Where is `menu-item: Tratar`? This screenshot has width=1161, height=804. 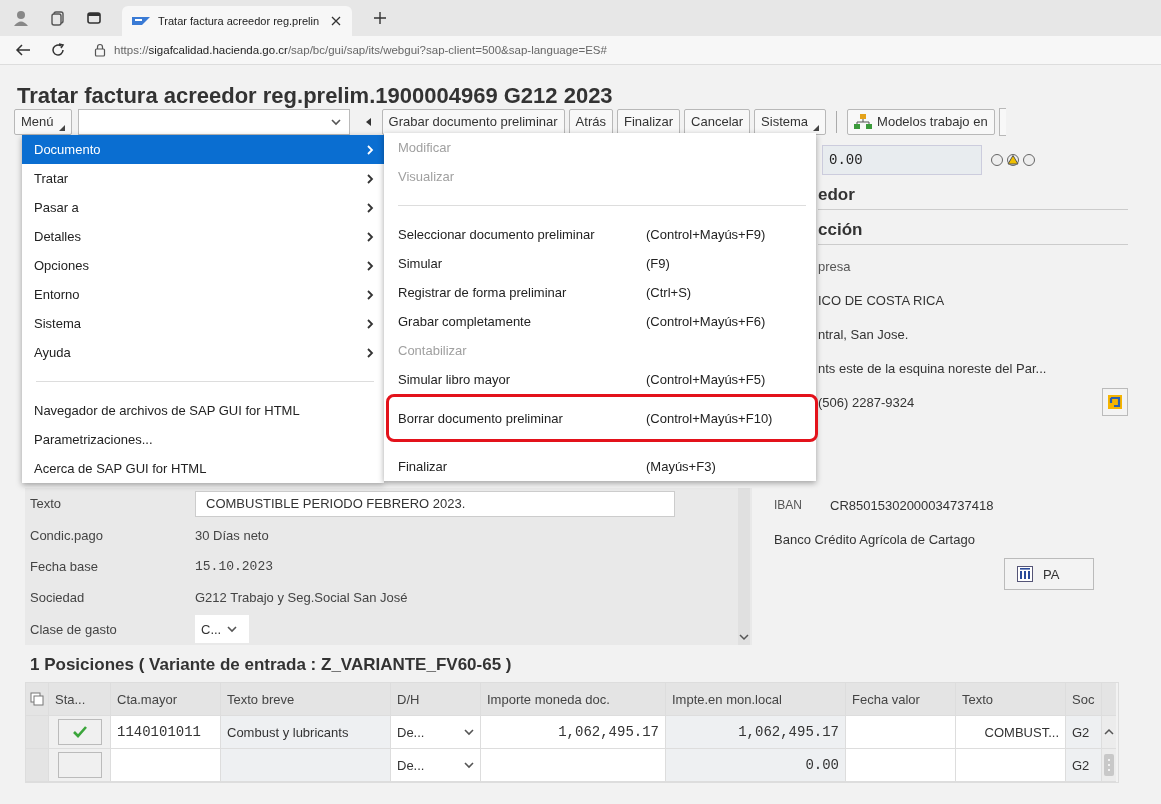 menu-item: Tratar is located at coordinates (203, 178).